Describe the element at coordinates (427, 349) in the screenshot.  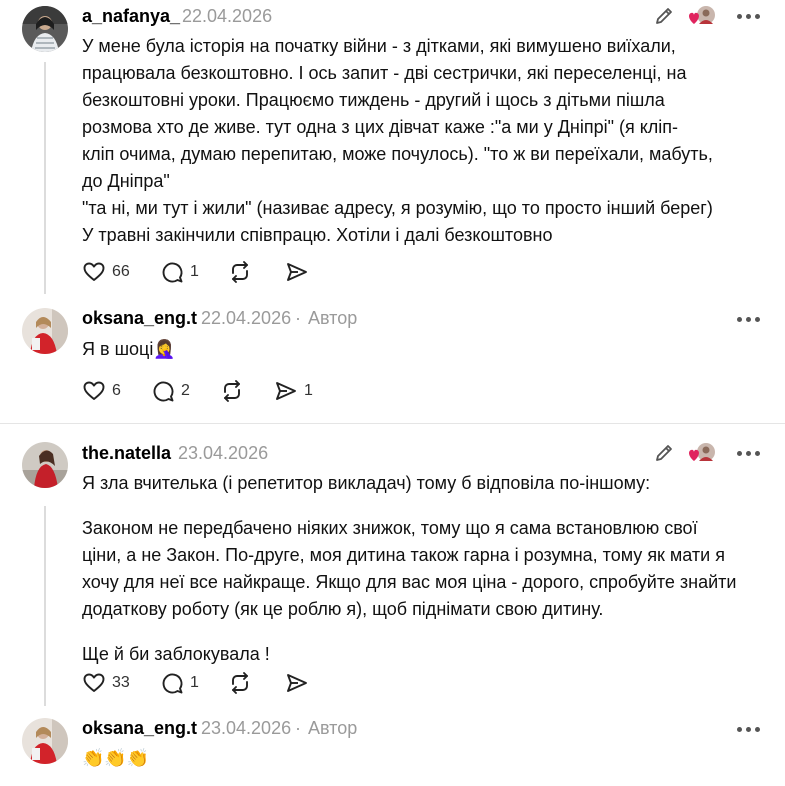
I see `comment-text: Я в шоці🤦‍♀️` at that location.